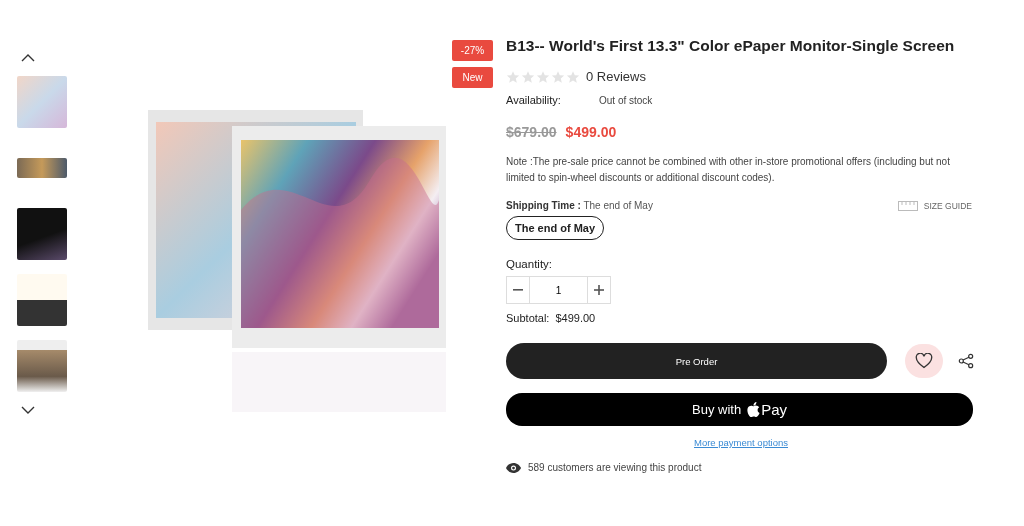 Image resolution: width=1024 pixels, height=526 pixels. I want to click on pre-order-button: Pre Order, so click(696, 361).